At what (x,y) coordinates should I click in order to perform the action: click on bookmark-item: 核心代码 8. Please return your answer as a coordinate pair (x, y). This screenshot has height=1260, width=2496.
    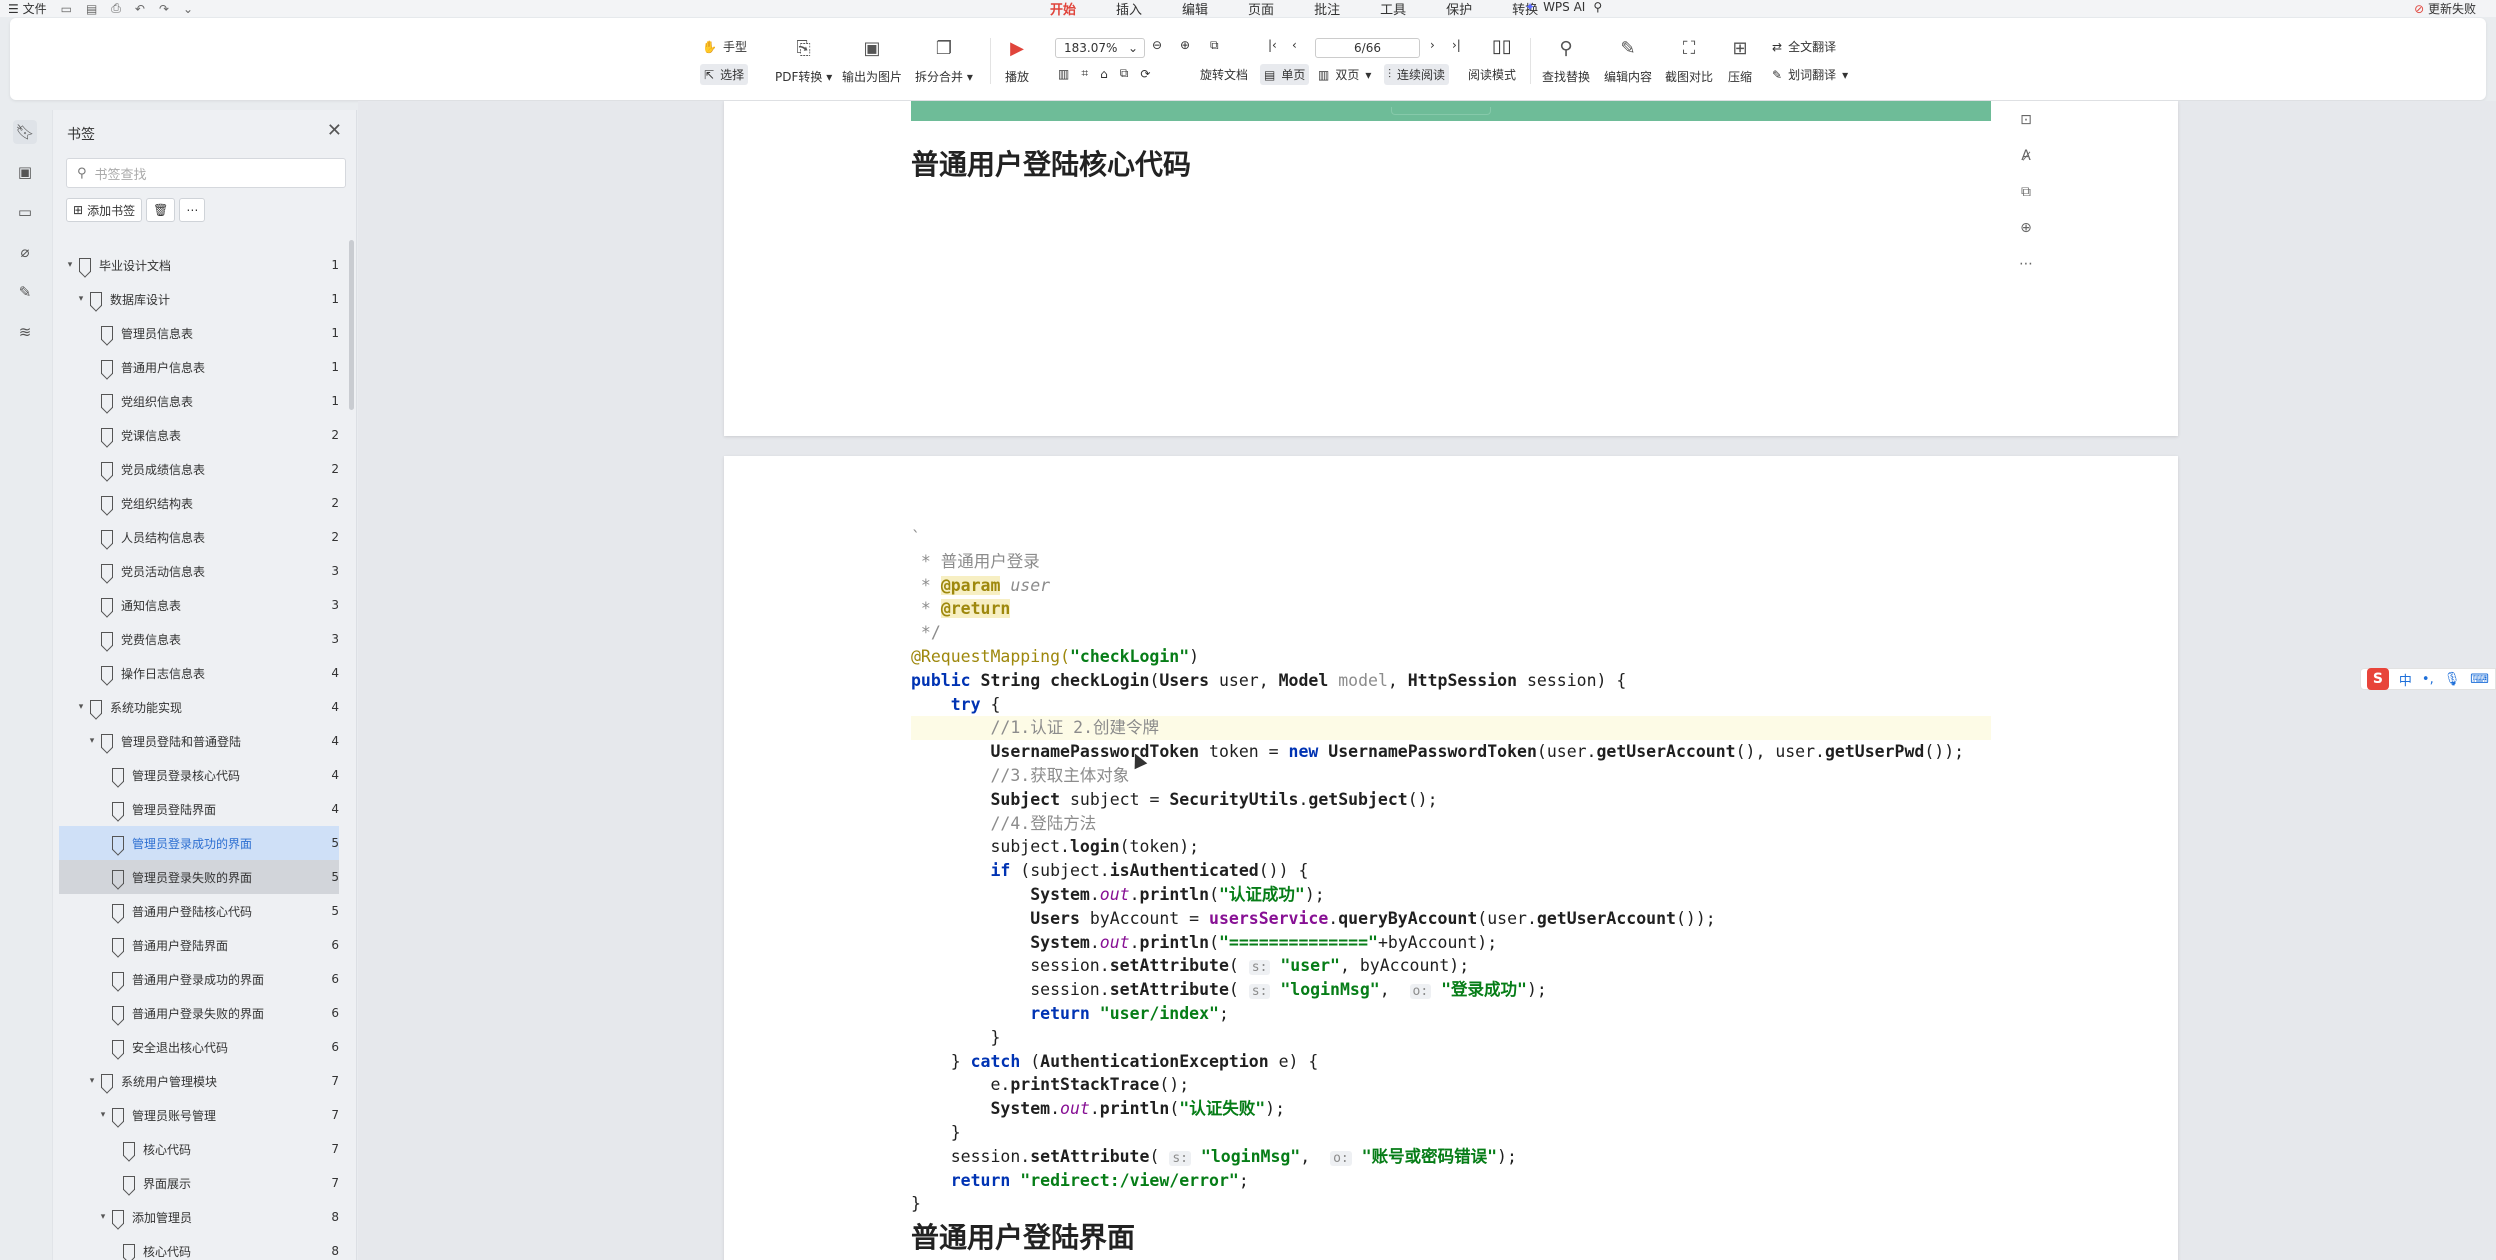
    Looking at the image, I should click on (199, 1247).